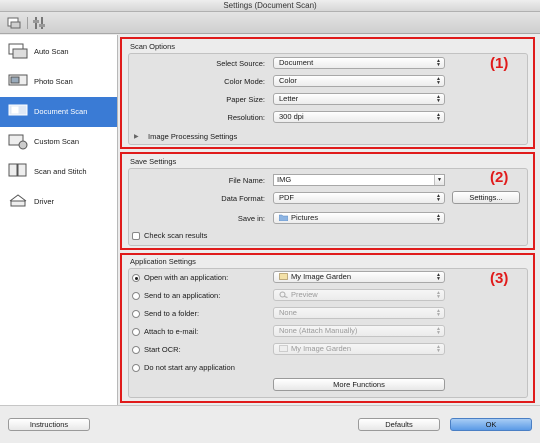  What do you see at coordinates (245, 99) in the screenshot?
I see `paper-size-label: Paper Size:` at bounding box center [245, 99].